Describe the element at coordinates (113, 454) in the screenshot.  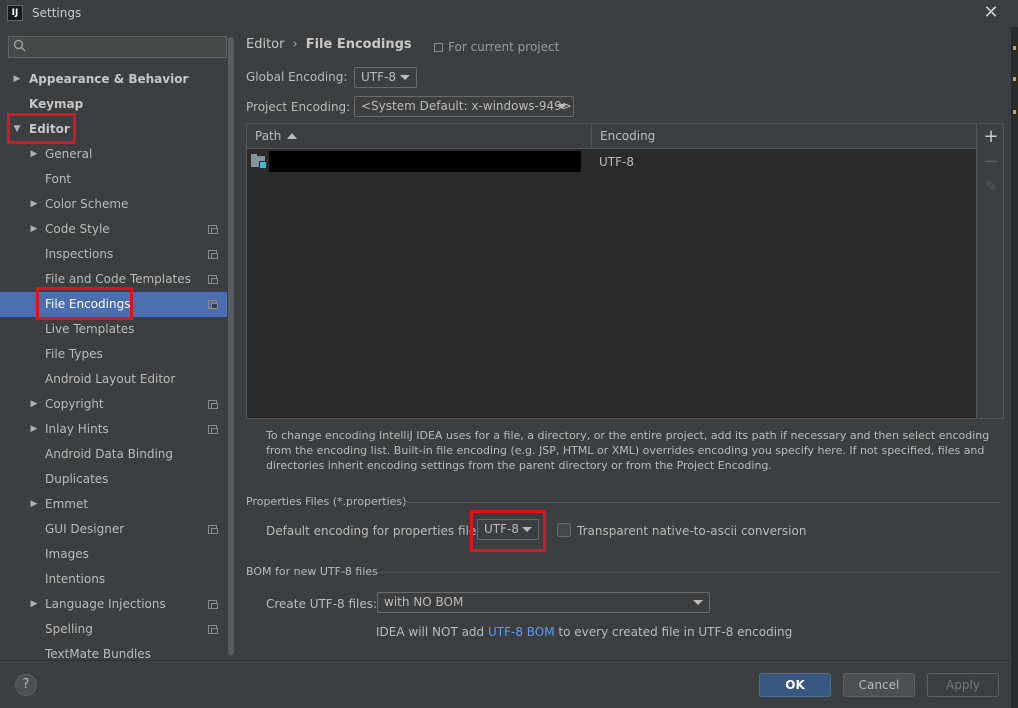
I see `sidebar-item-android-data-binding: Android Data Binding` at that location.